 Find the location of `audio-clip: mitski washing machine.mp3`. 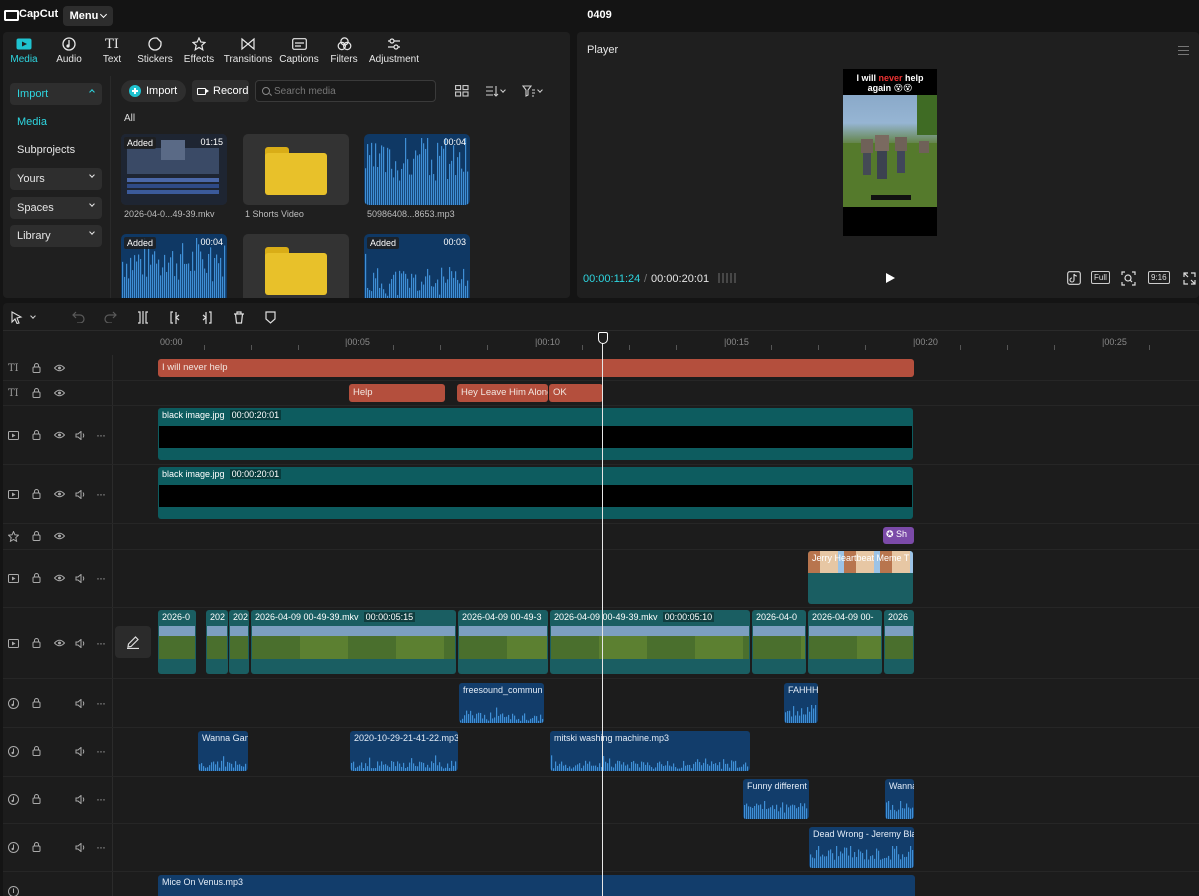

audio-clip: mitski washing machine.mp3 is located at coordinates (650, 751).